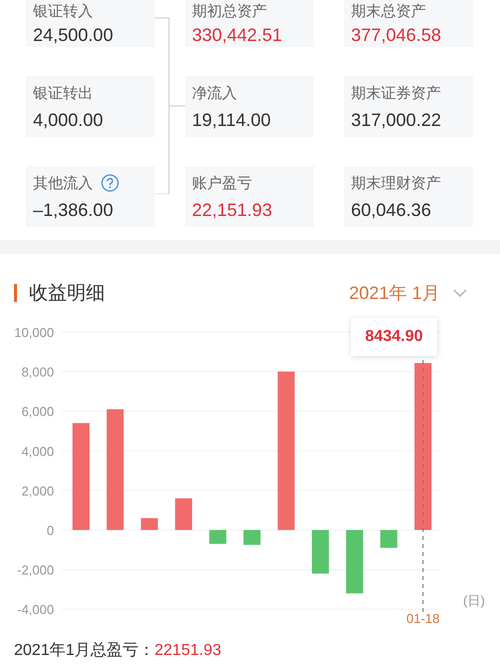 Image resolution: width=500 pixels, height=666 pixels. Describe the element at coordinates (423, 618) in the screenshot. I see `axis-label: 01-18` at that location.